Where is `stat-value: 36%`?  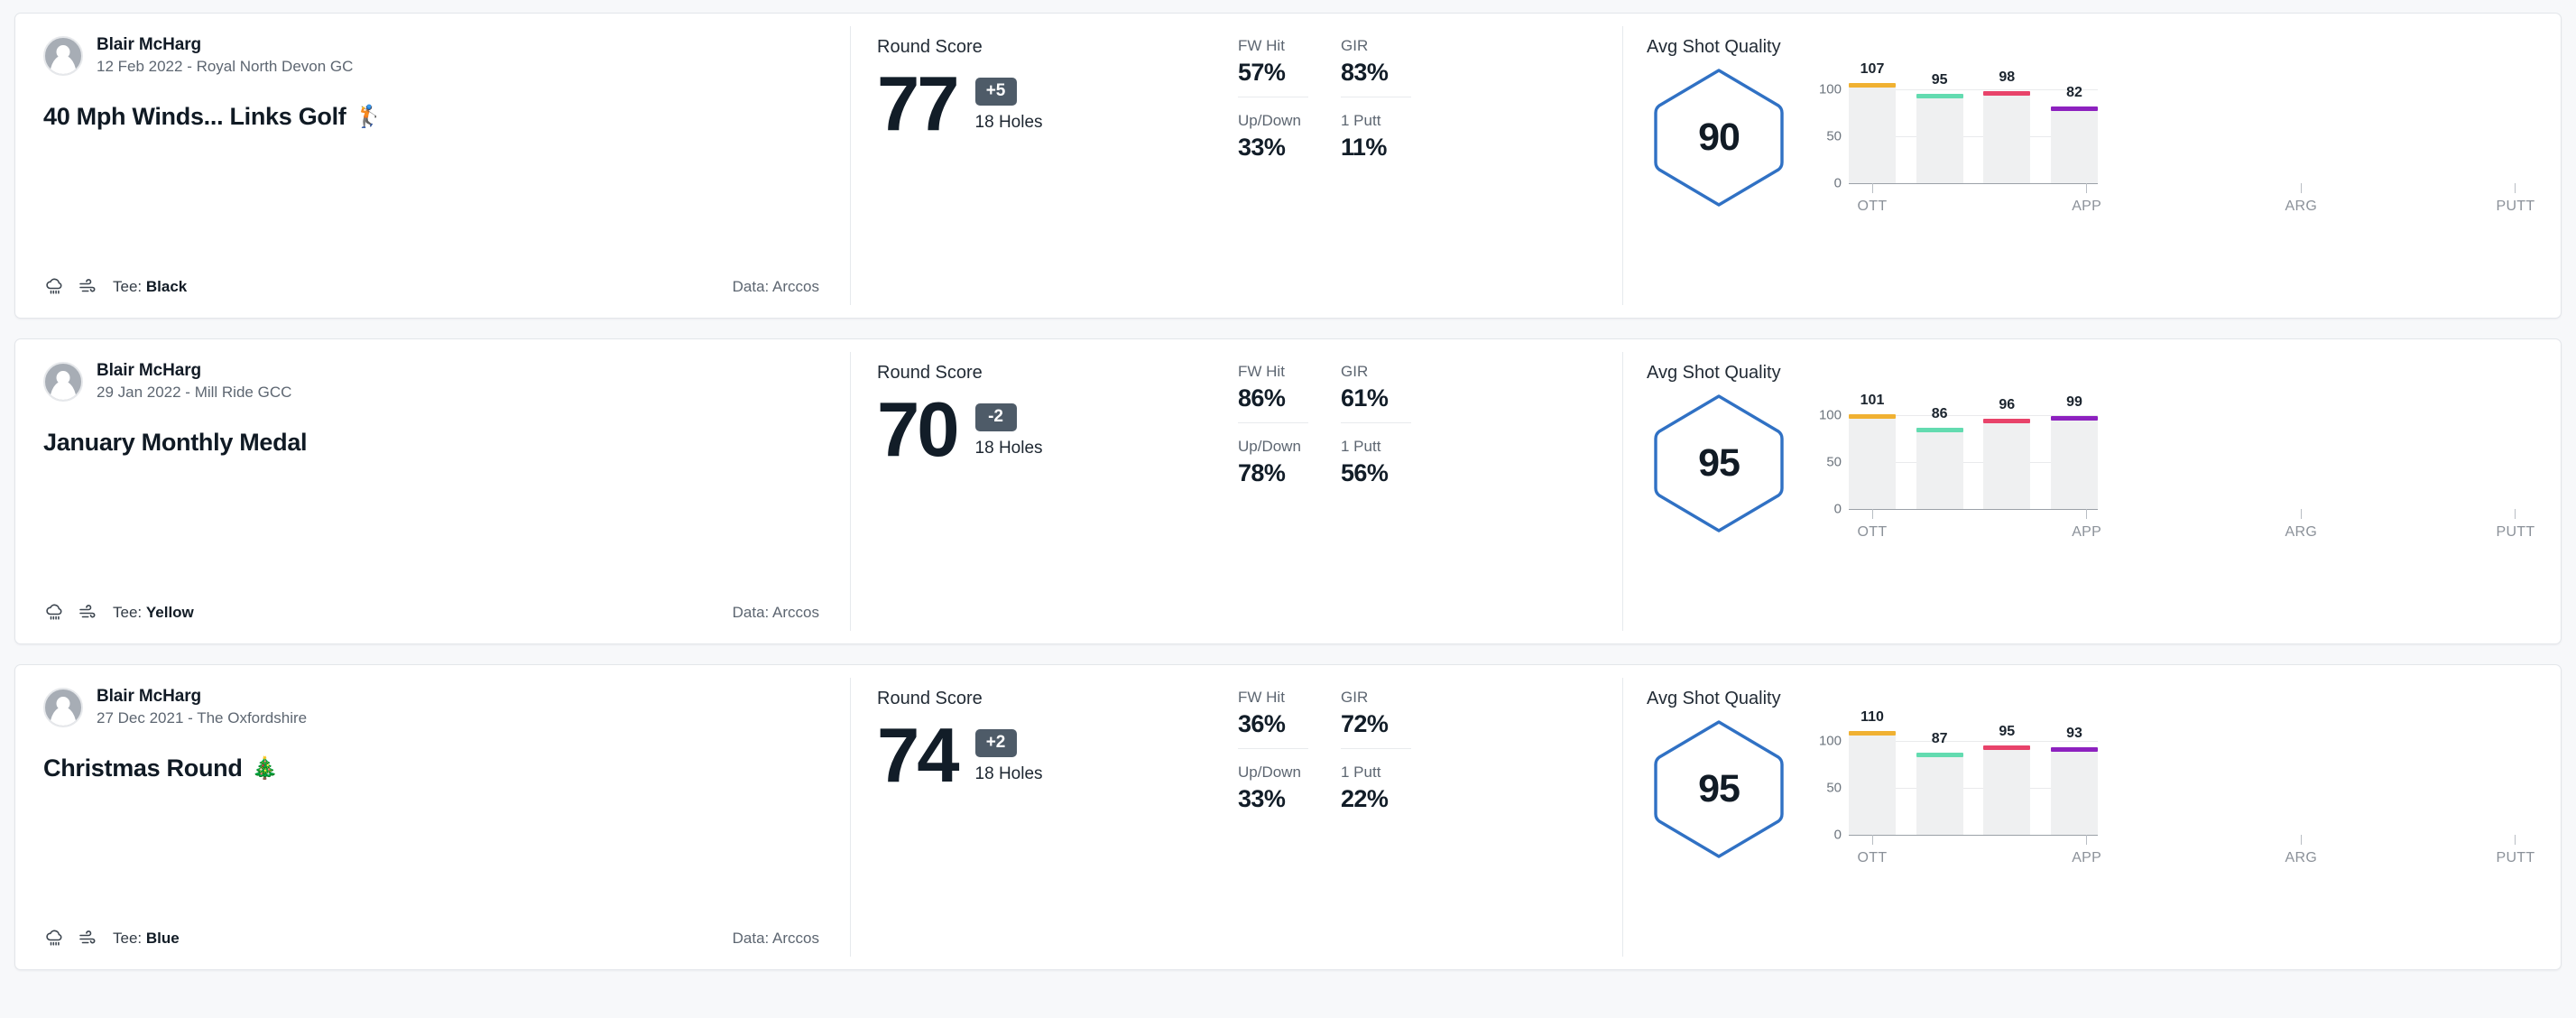 stat-value: 36% is located at coordinates (1262, 724).